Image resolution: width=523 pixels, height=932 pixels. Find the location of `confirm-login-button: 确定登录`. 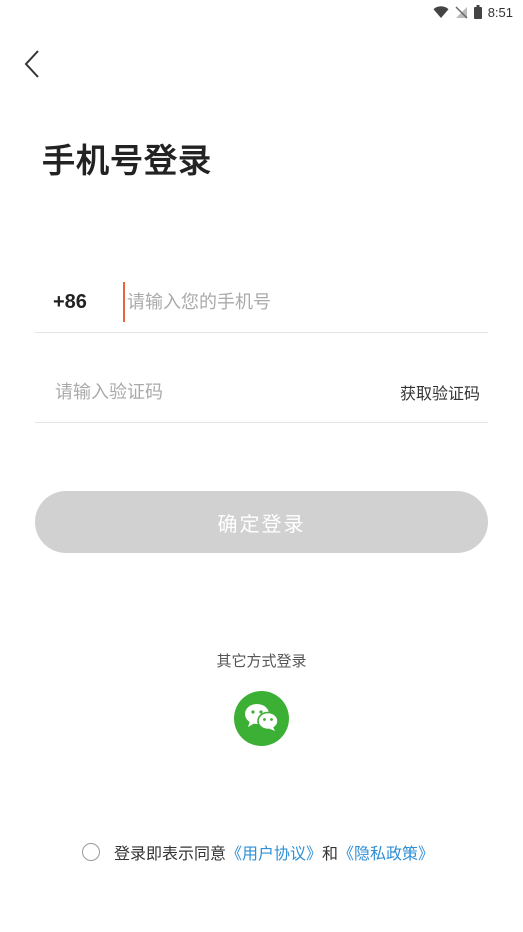

confirm-login-button: 确定登录 is located at coordinates (261, 522).